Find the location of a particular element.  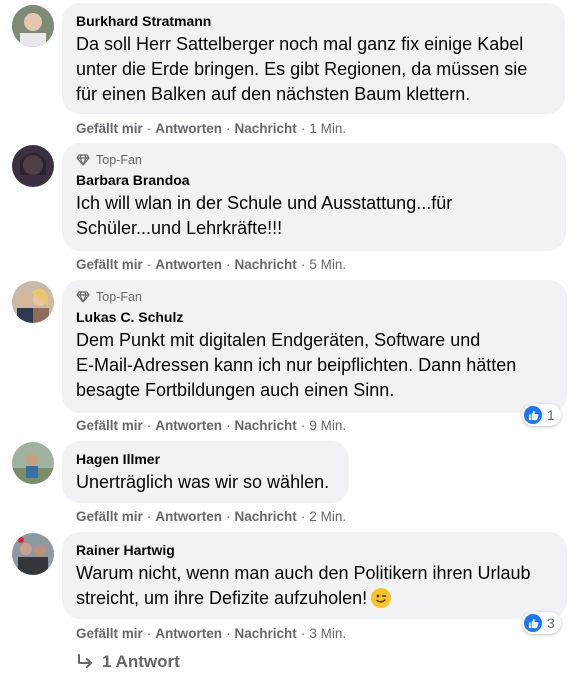

author-name: Barbara Brandoa is located at coordinates (314, 180).